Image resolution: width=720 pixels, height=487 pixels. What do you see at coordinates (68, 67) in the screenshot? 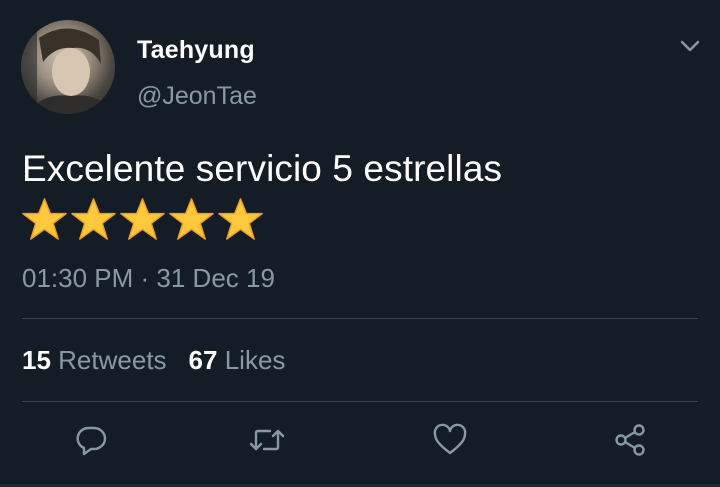
I see `avatar` at bounding box center [68, 67].